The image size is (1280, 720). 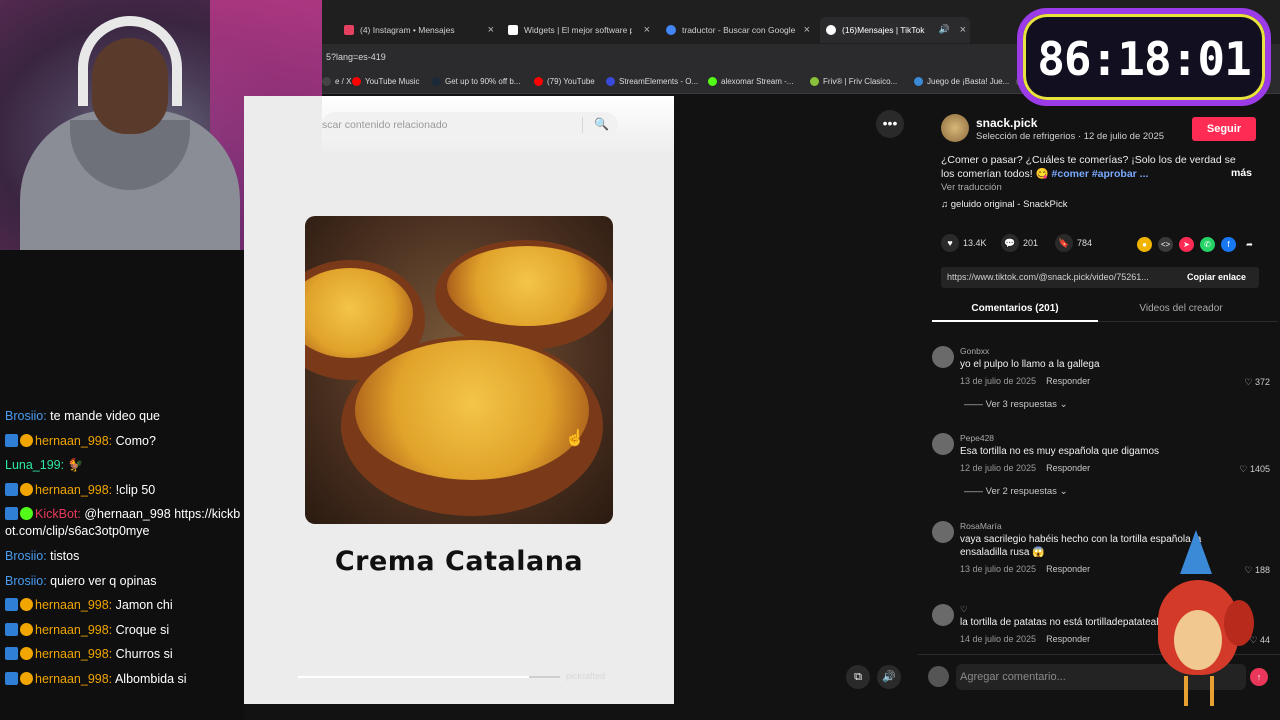 What do you see at coordinates (385, 125) in the screenshot?
I see `search-placeholder: scar contenido relacionado` at bounding box center [385, 125].